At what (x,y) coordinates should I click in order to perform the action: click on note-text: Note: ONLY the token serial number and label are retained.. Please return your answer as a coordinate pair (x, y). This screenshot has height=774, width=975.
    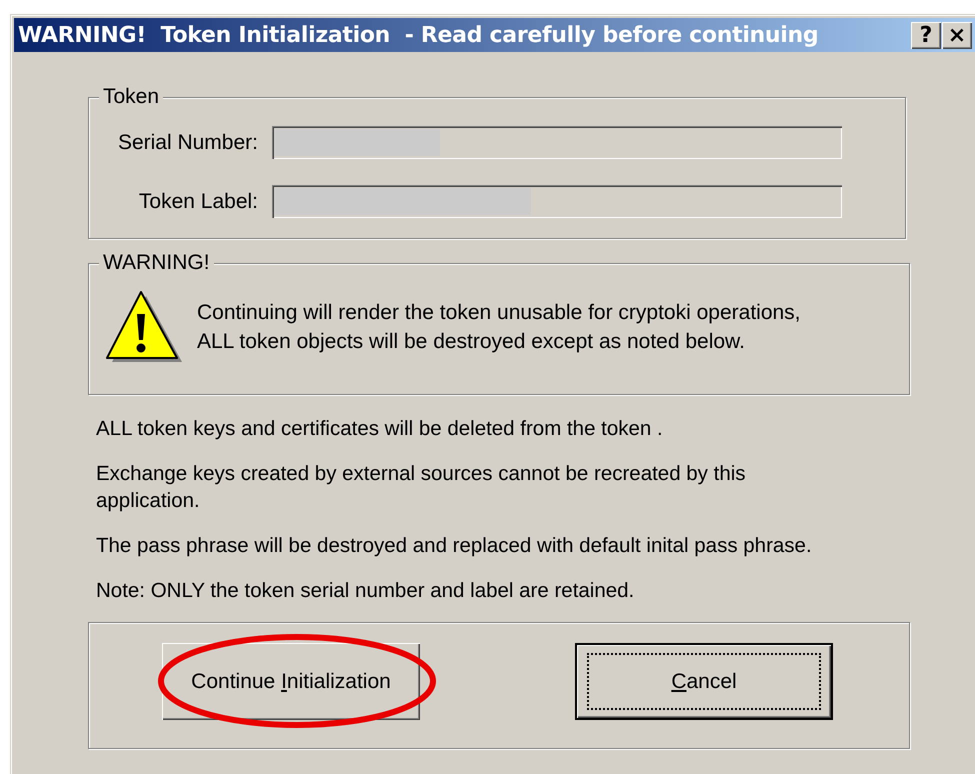
    Looking at the image, I should click on (366, 591).